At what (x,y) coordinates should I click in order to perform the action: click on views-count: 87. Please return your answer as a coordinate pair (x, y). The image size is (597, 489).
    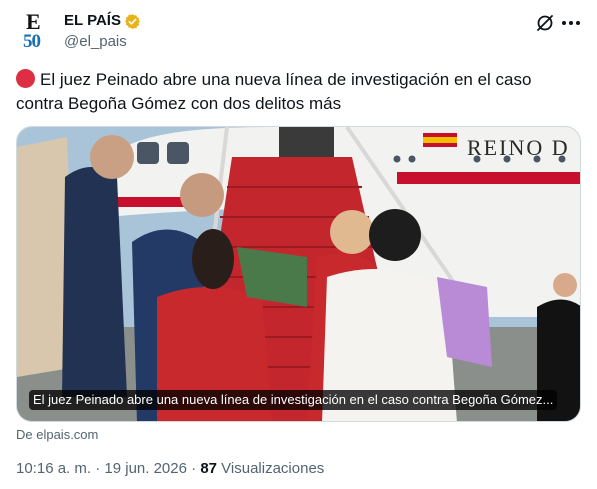
    Looking at the image, I should click on (208, 468).